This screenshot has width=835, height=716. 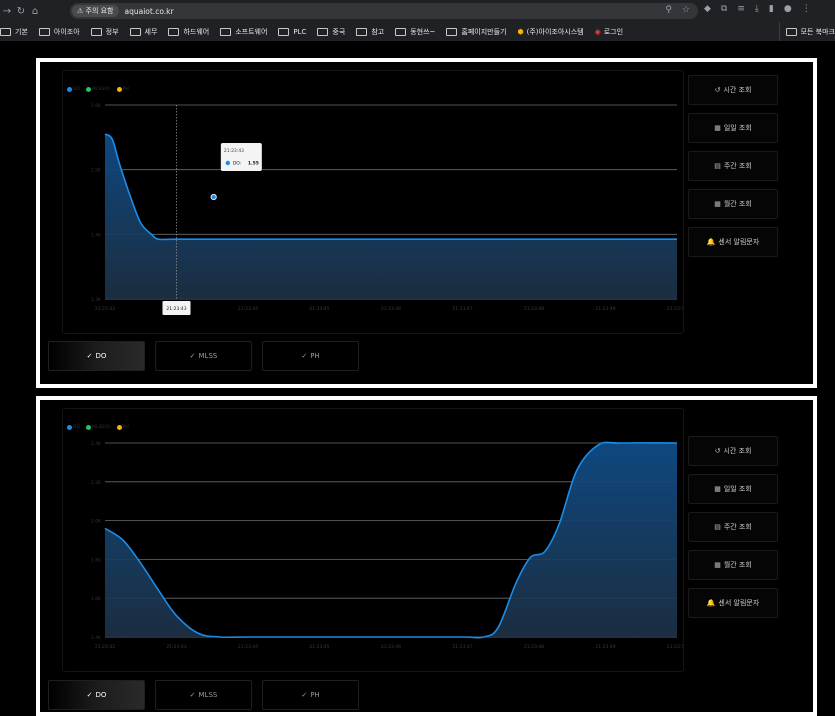 What do you see at coordinates (188, 32) in the screenshot?
I see `bookmark-item: 하드웨어` at bounding box center [188, 32].